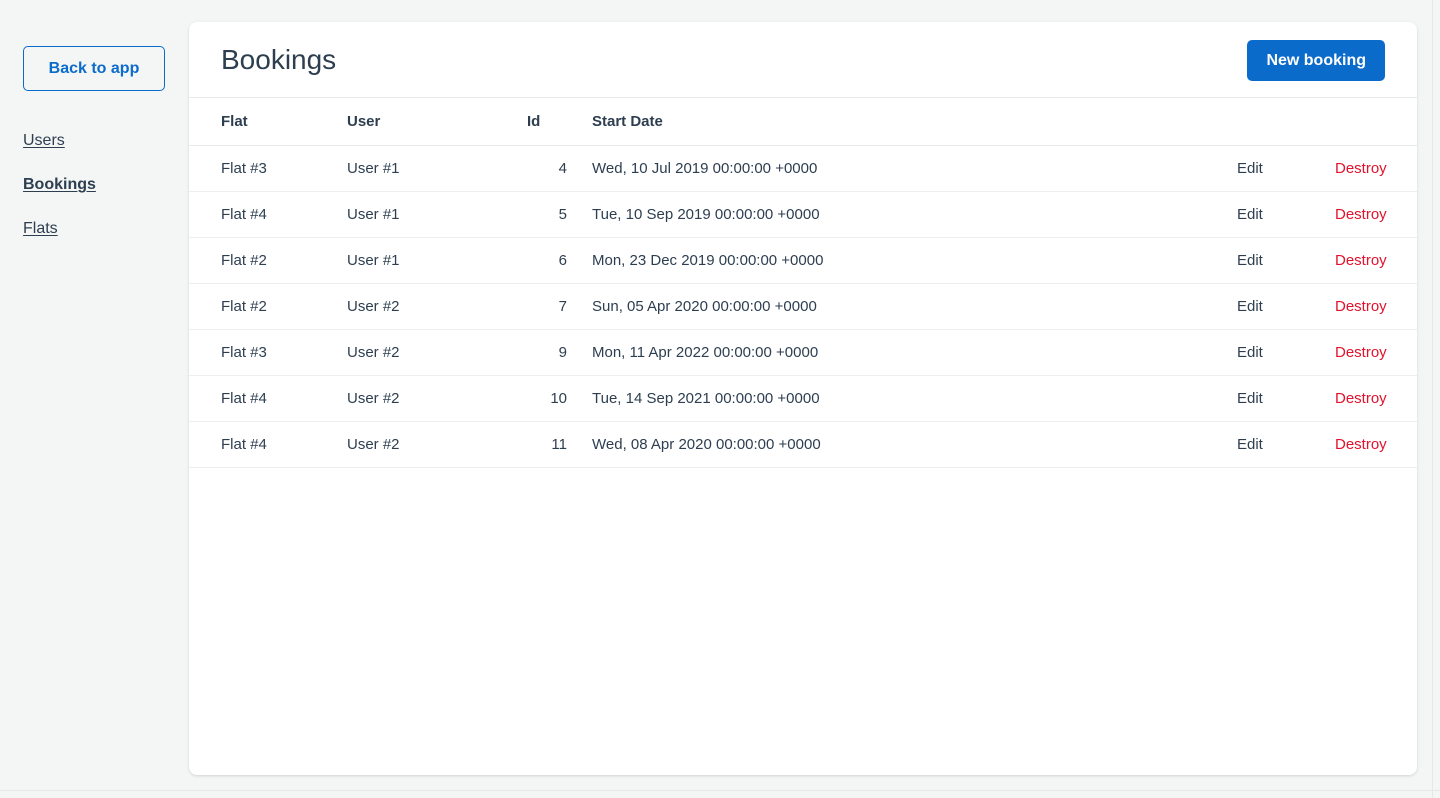 This screenshot has width=1440, height=798. I want to click on sidebar: Back to app Users Bookings Flats, so click(94, 399).